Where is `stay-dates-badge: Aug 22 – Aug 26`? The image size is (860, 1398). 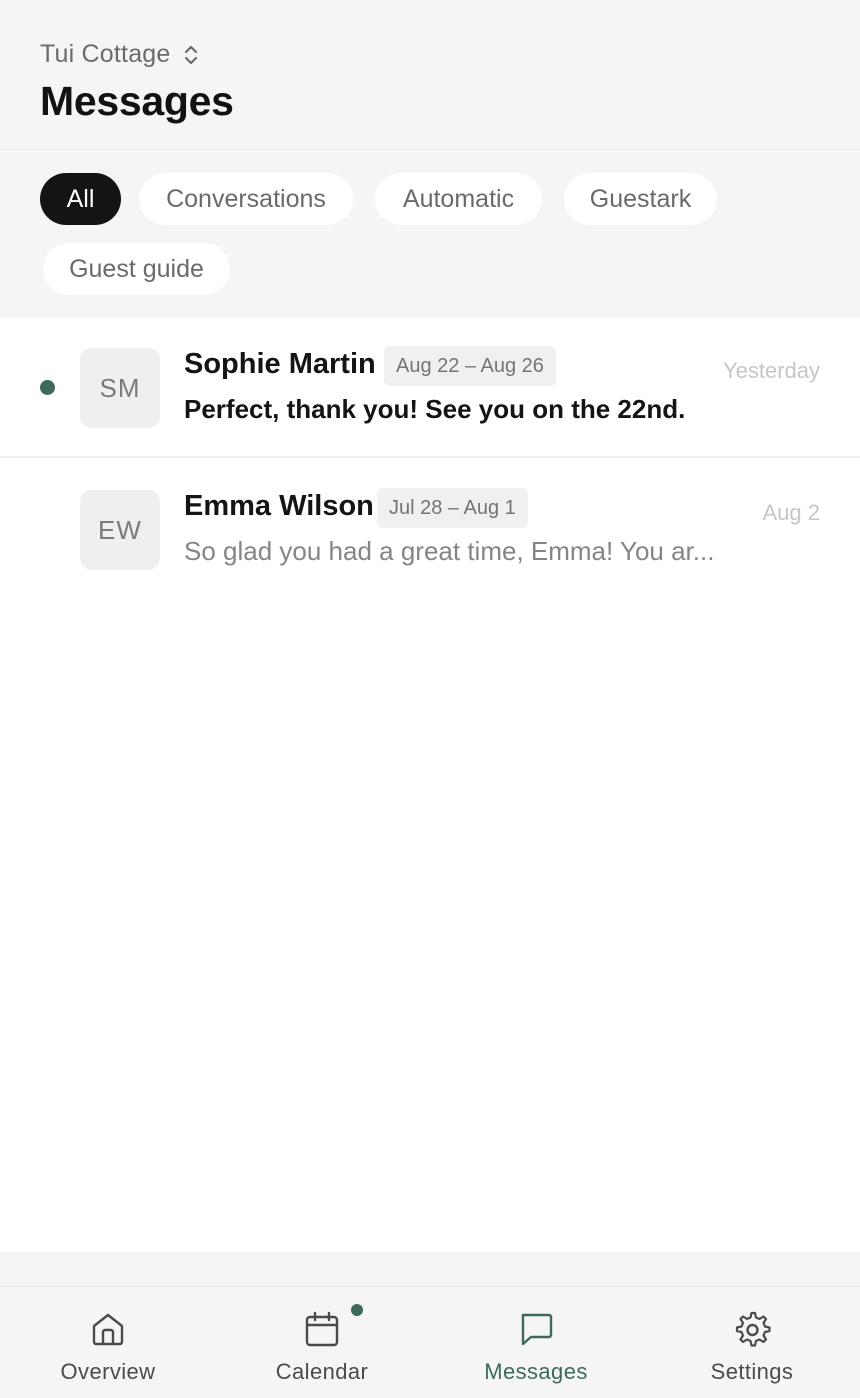
stay-dates-badge: Aug 22 – Aug 26 is located at coordinates (470, 366).